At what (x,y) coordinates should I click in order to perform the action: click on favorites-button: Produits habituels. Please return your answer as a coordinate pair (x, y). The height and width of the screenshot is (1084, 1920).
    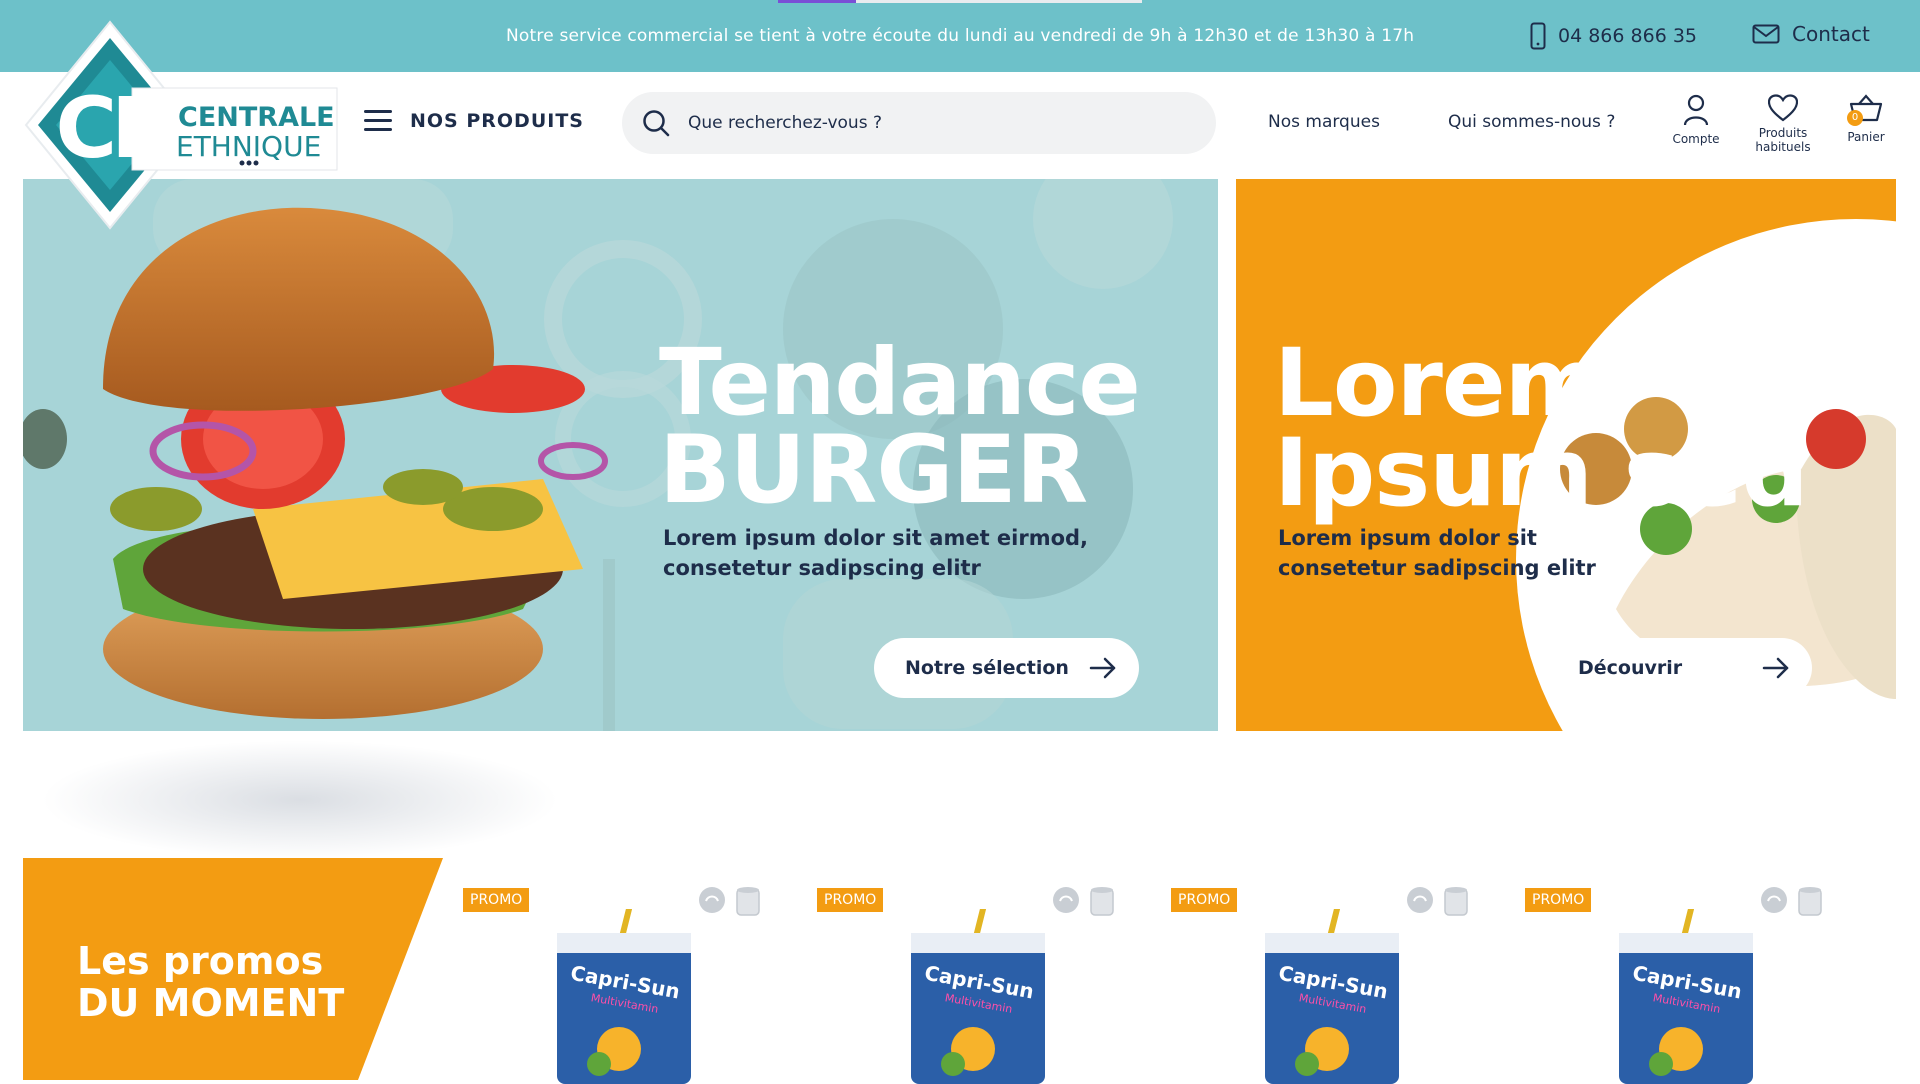
    Looking at the image, I should click on (1783, 124).